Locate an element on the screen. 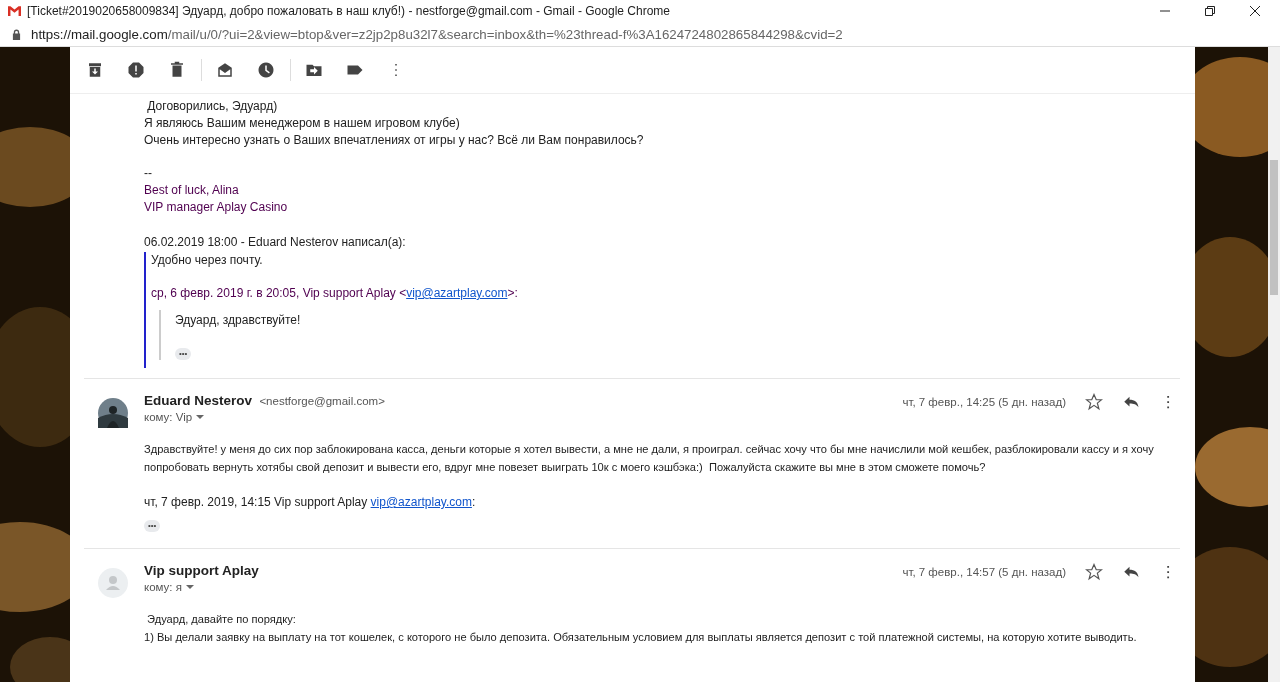  message-date: чт, 7 февр., 14:57 (5 дн. назад) is located at coordinates (984, 572).